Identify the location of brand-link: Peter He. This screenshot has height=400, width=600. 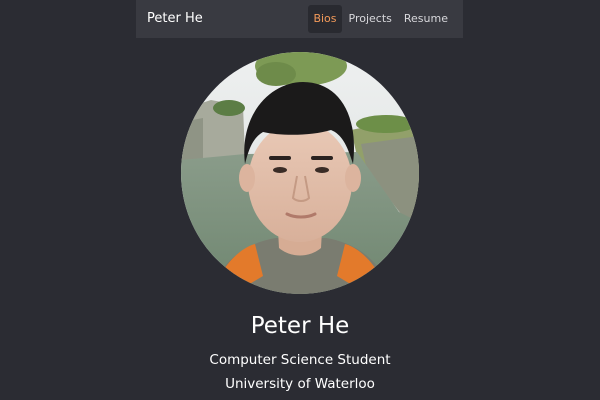
(175, 19).